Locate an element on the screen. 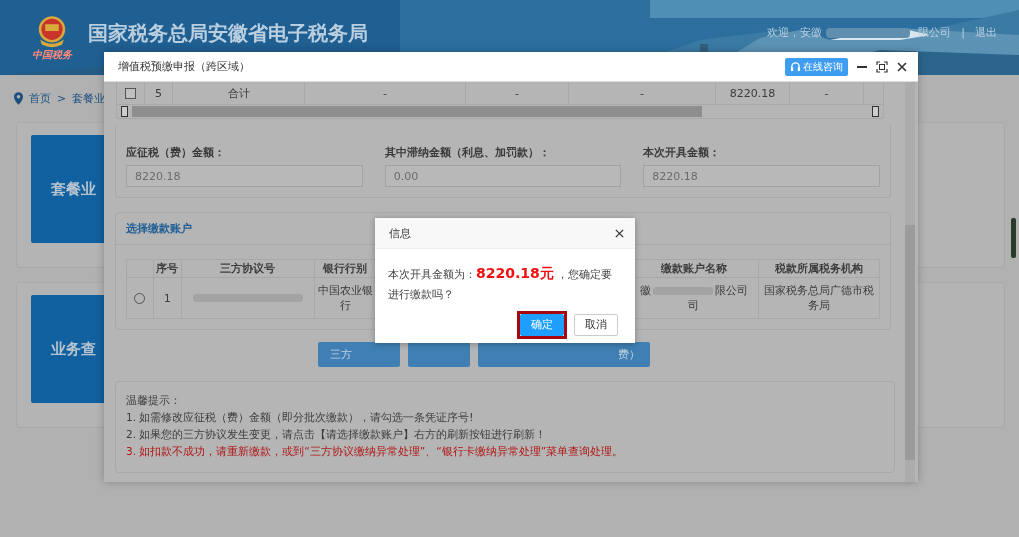  tip-text: 1. 如需修改应征税（费）金额（即分批次缴款），请勾选一条凭证序号! is located at coordinates (300, 417).